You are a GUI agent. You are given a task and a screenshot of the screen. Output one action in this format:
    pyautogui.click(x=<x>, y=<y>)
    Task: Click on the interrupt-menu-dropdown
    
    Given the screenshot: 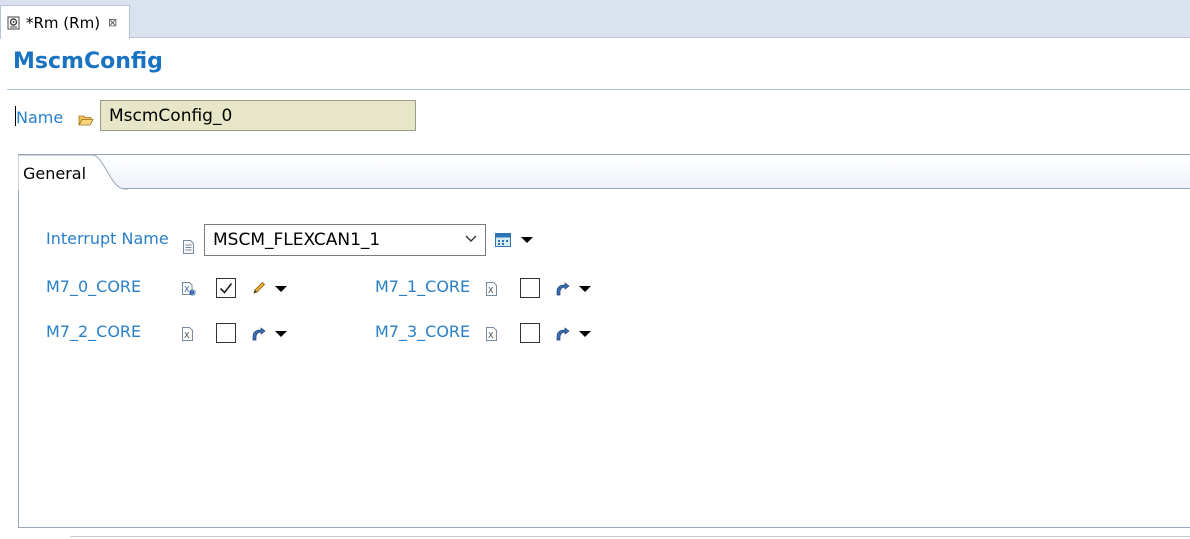 What is the action you would take?
    pyautogui.click(x=527, y=240)
    